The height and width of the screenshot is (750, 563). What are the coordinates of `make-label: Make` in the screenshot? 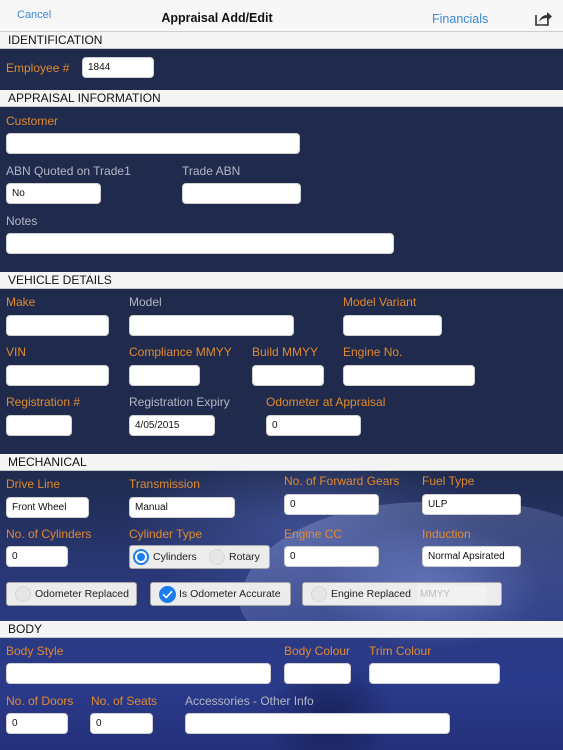 It's located at (21, 302).